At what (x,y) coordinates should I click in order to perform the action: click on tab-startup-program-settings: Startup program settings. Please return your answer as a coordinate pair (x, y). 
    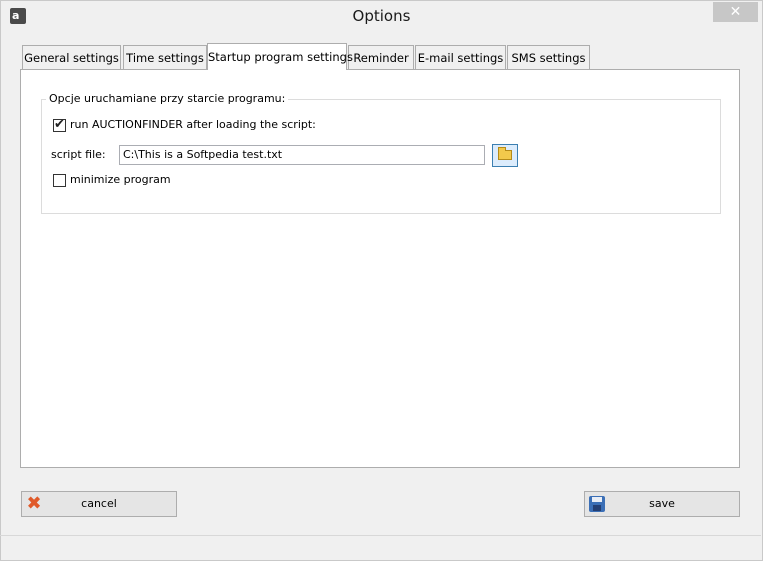
    Looking at the image, I should click on (280, 56).